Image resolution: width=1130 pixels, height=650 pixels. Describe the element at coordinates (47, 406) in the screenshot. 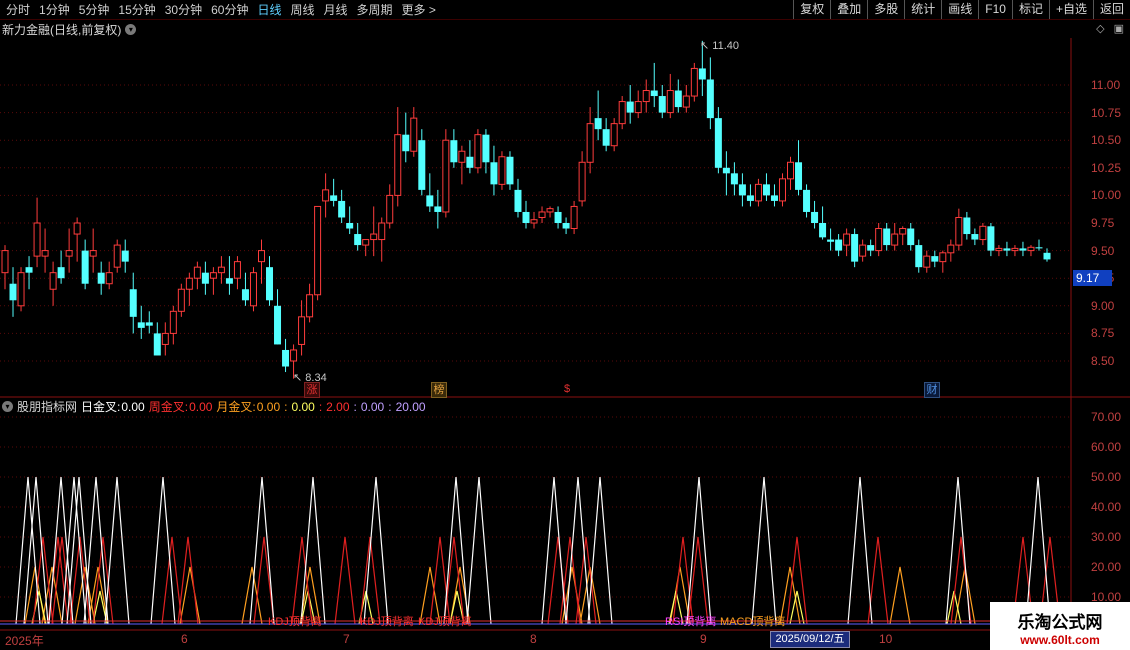

I see `indicator-name: 股朋指标网` at that location.